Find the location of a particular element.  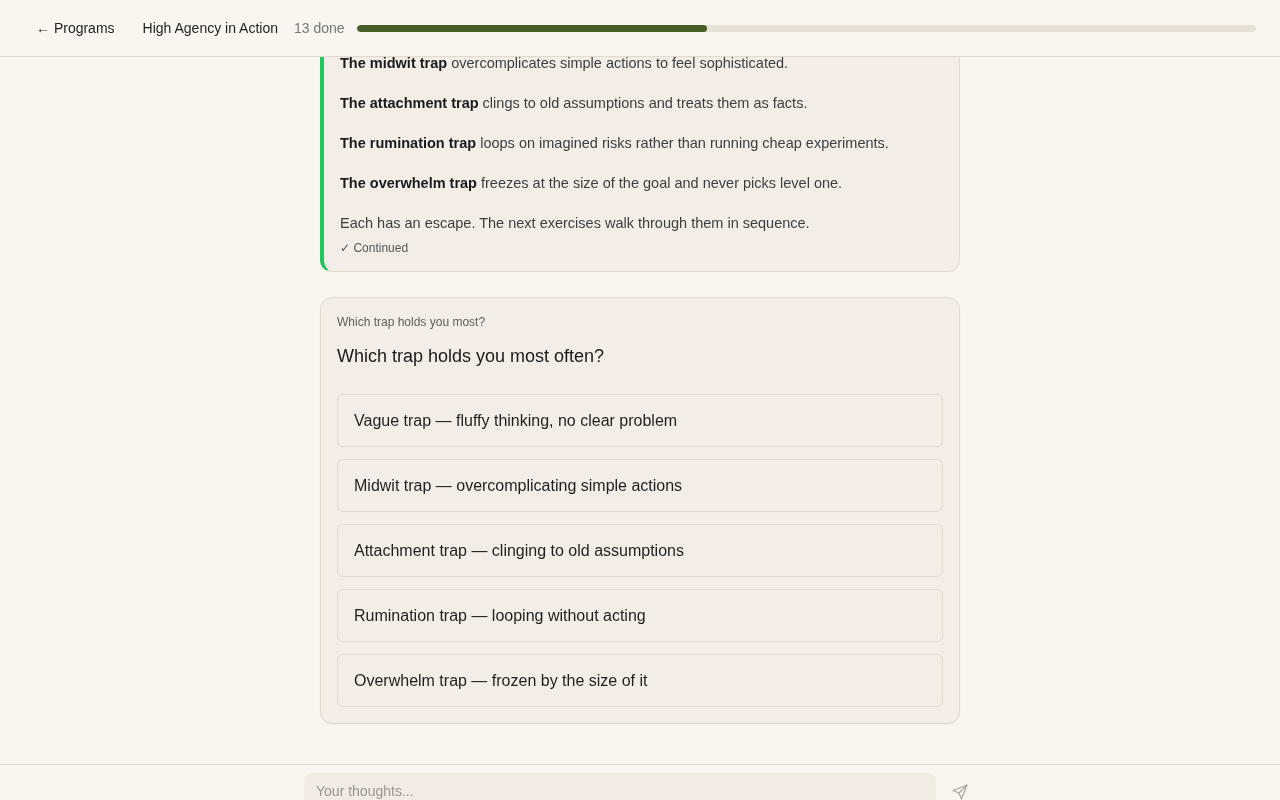

answer-option: Vague trap — fluffy thinking, no clear problem is located at coordinates (640, 420).